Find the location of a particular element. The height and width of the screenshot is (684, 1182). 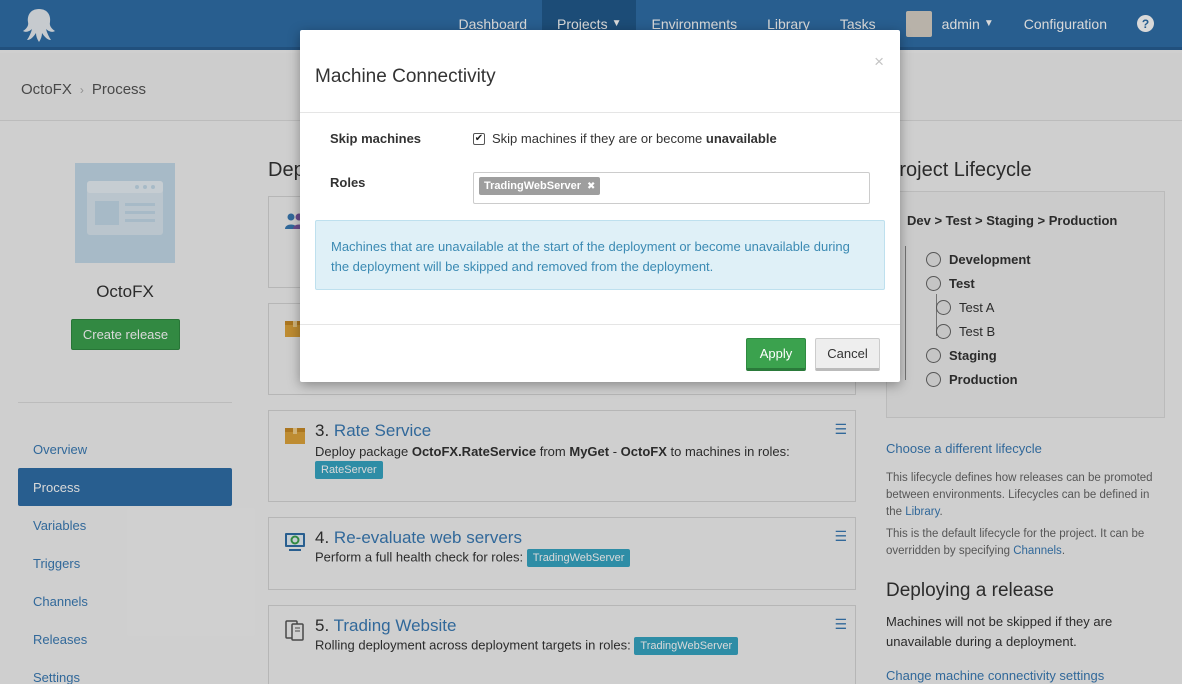

skip-text: Skip machines if they are or become is located at coordinates (599, 138).